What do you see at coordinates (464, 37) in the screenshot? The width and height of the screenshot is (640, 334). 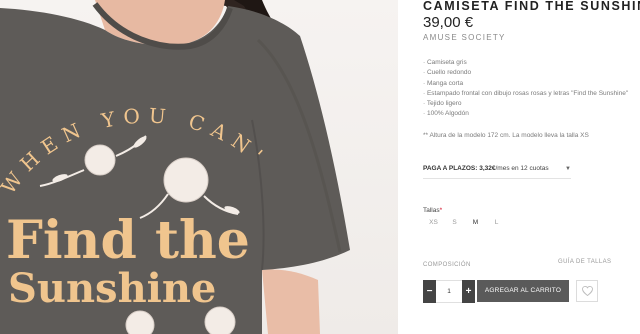 I see `product-brand: AMUSE SOCIETY` at bounding box center [464, 37].